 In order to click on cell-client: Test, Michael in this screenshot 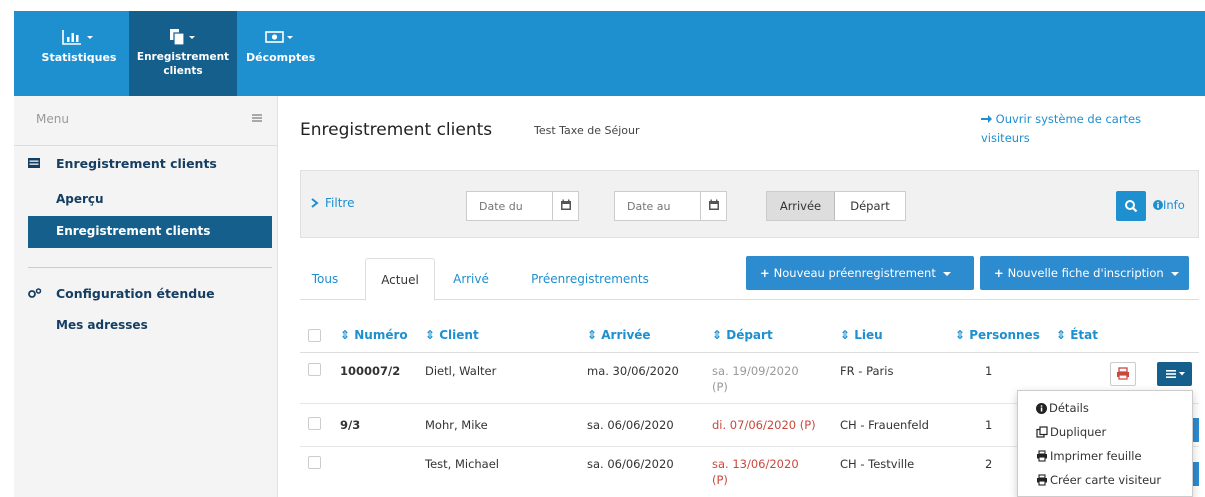, I will do `click(462, 464)`.